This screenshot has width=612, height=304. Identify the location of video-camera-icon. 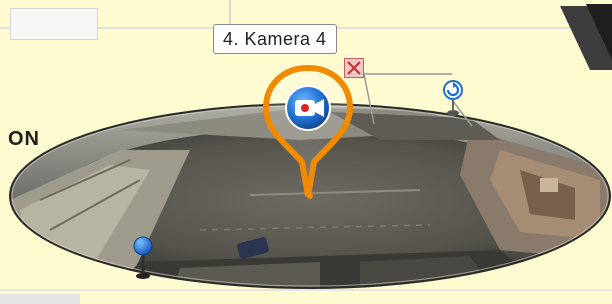
(309, 108).